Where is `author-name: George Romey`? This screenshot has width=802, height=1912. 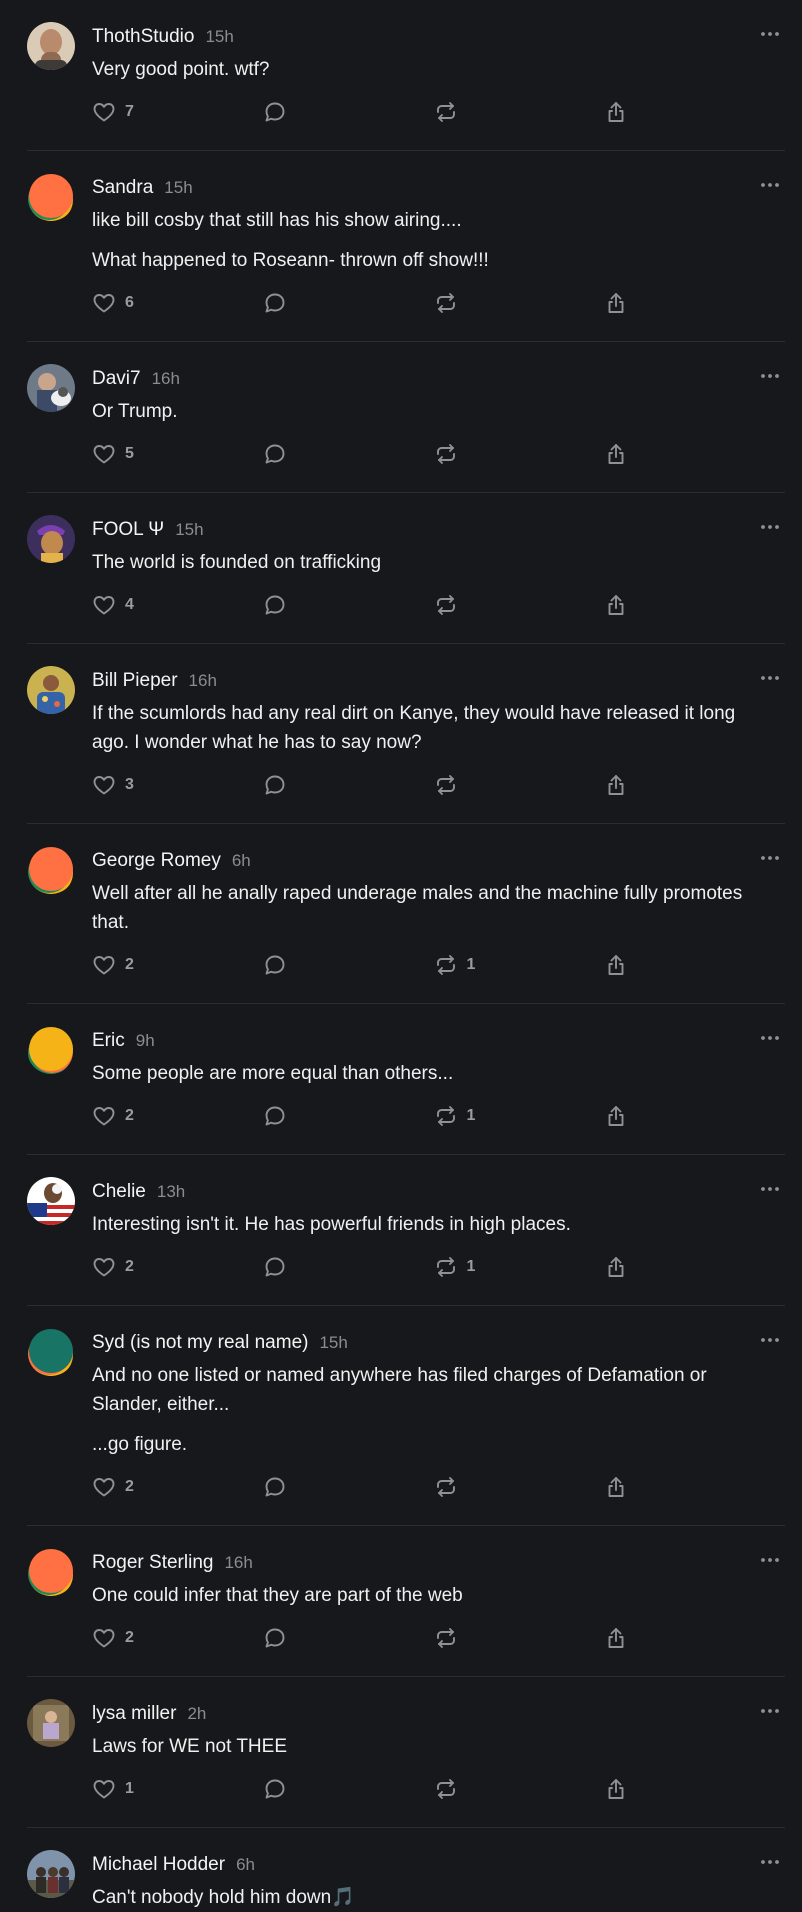
author-name: George Romey is located at coordinates (156, 861).